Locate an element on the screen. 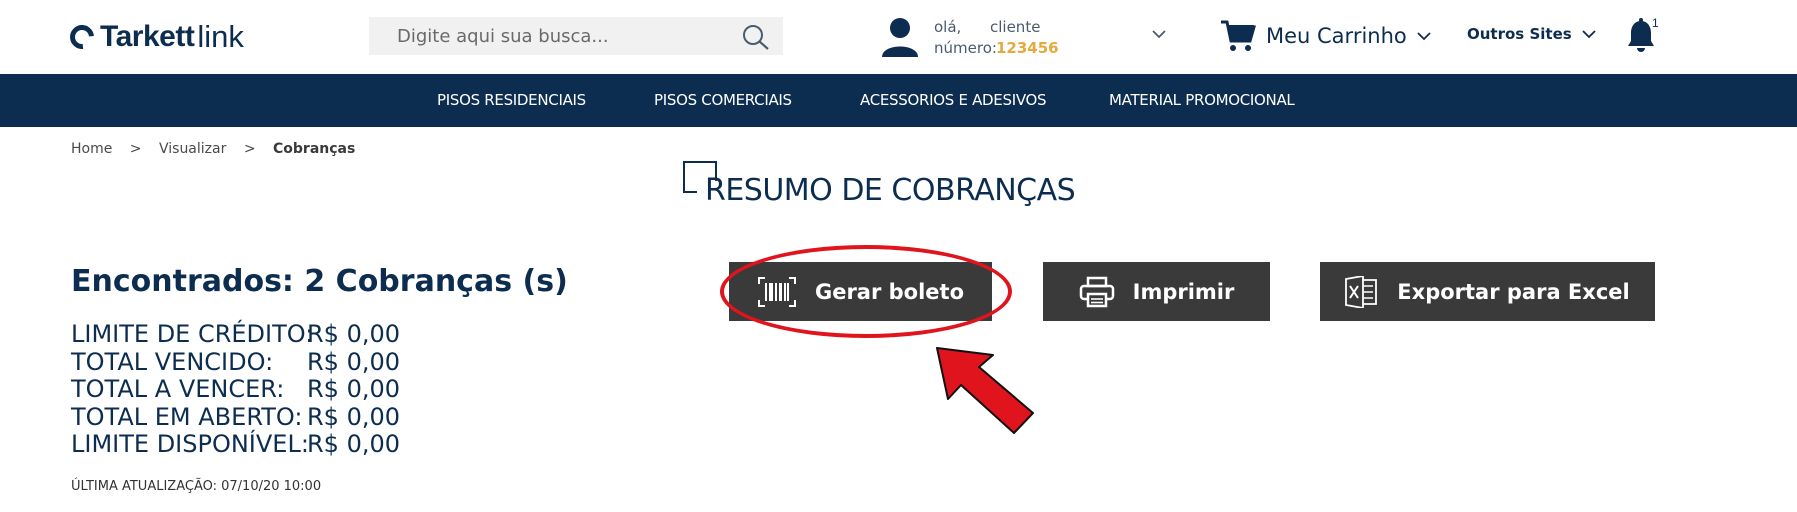  summary-row: LIMITE DE CRÉDITO: R$ 0,00 is located at coordinates (235, 334).